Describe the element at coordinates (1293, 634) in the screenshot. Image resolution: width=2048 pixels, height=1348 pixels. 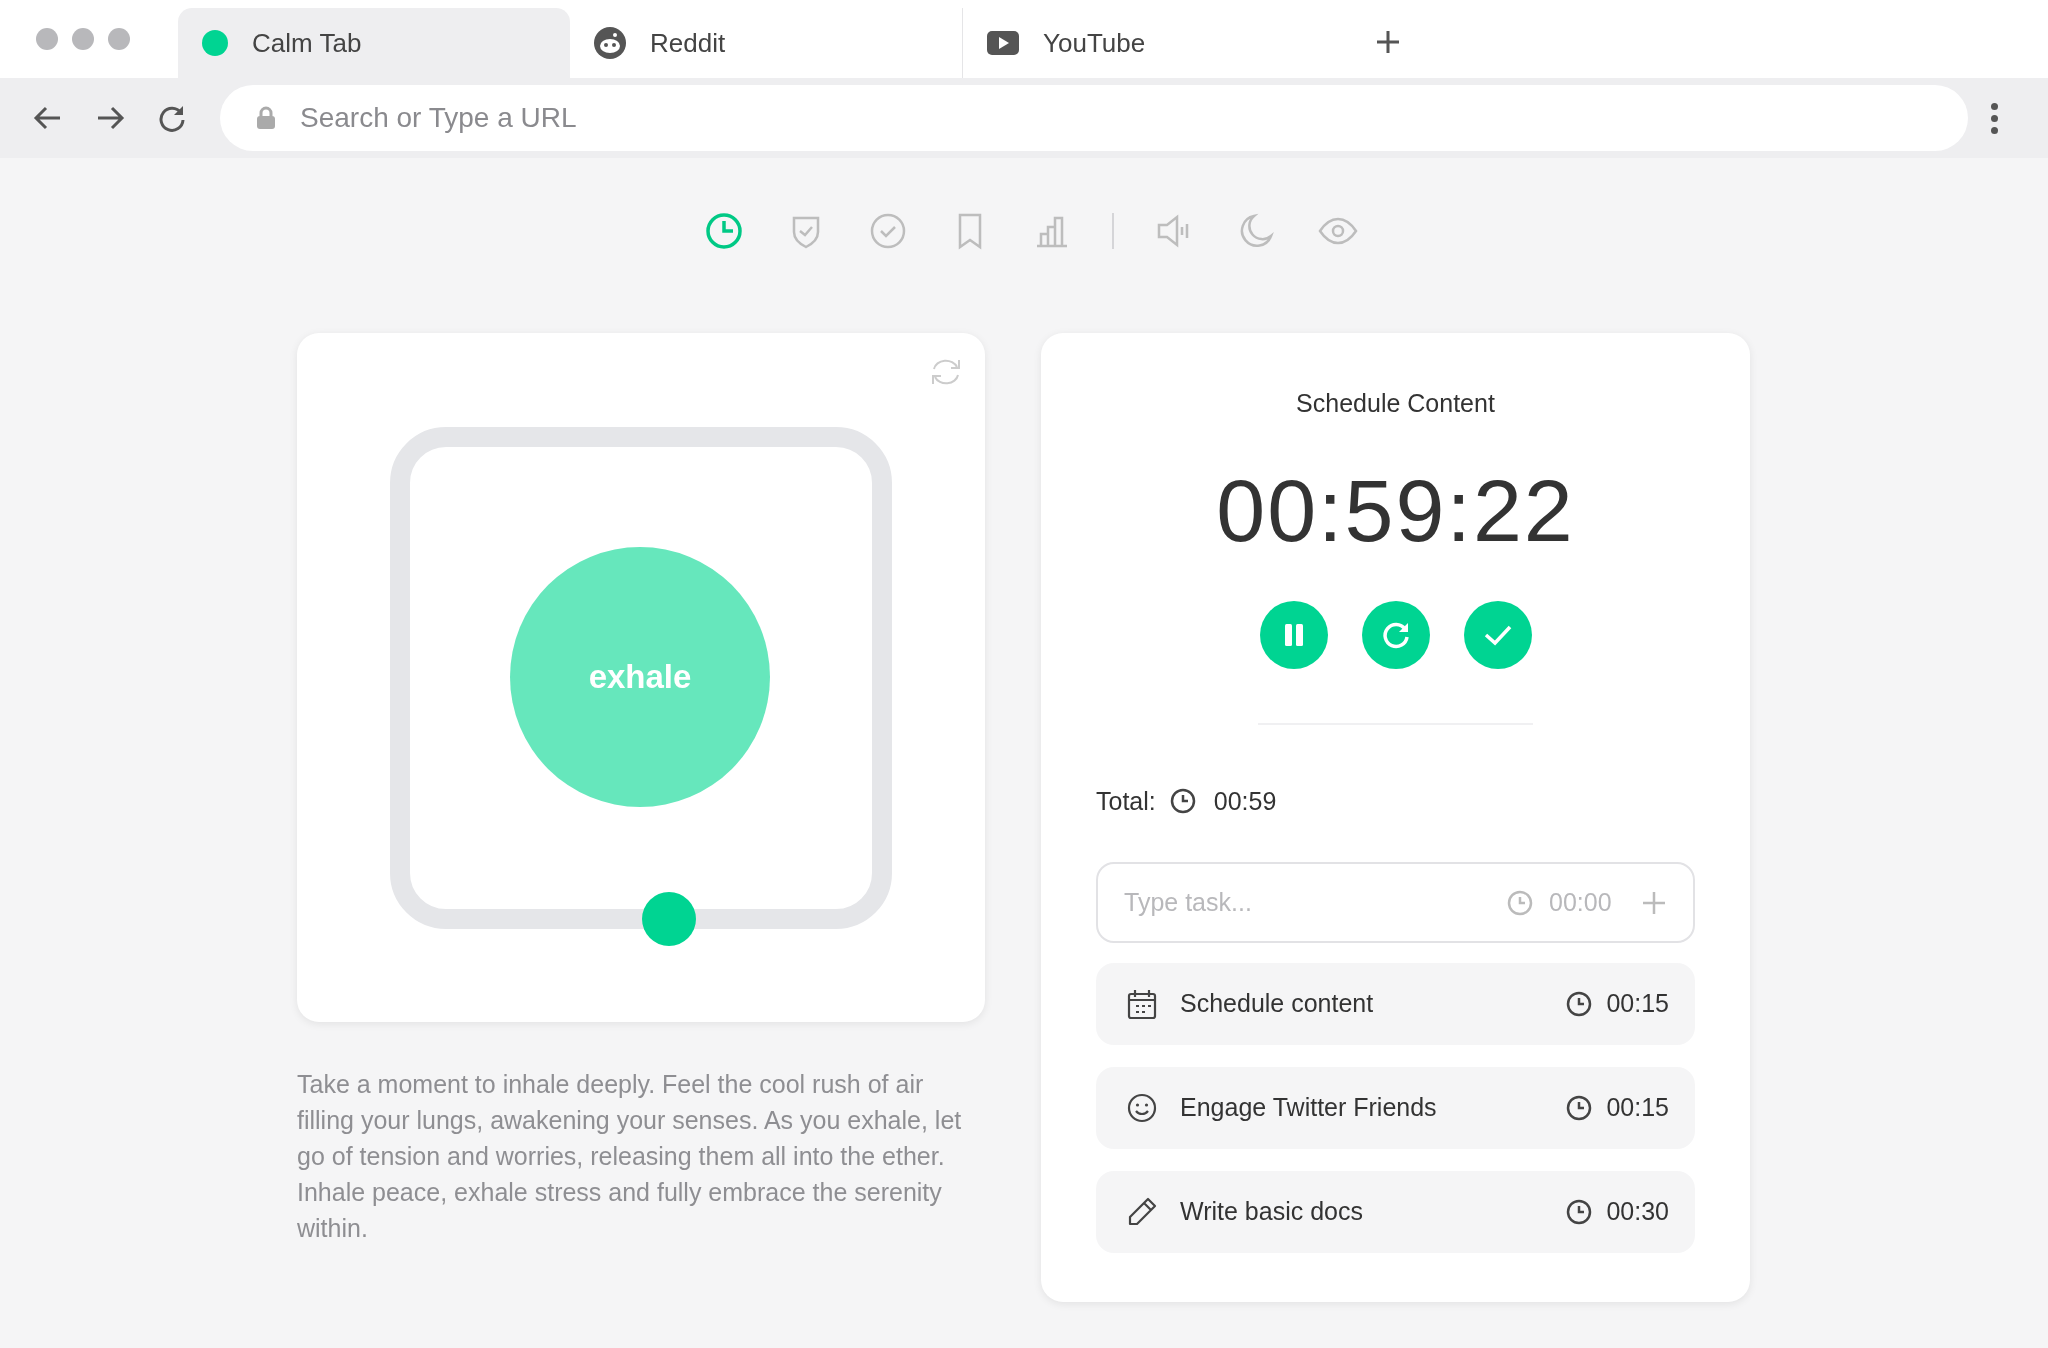
I see `pause-icon` at that location.